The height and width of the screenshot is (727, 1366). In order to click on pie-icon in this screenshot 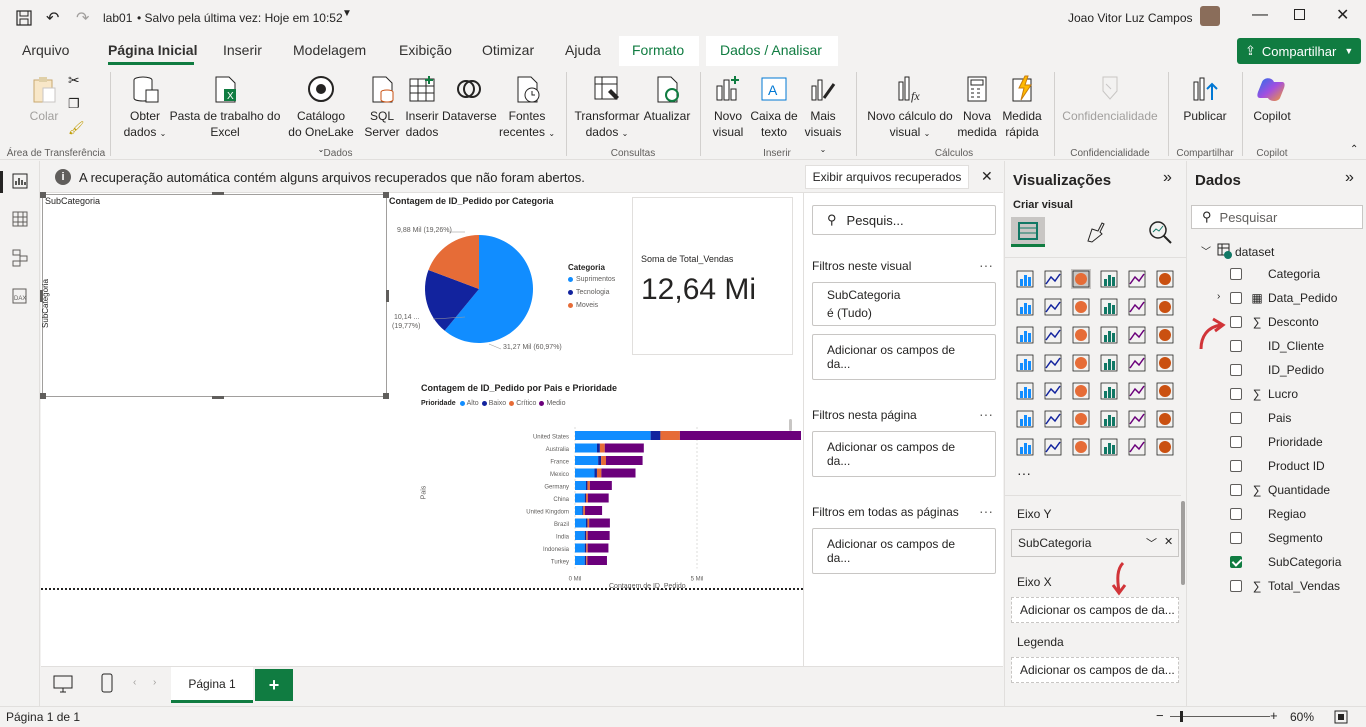, I will do `click(1137, 335)`.